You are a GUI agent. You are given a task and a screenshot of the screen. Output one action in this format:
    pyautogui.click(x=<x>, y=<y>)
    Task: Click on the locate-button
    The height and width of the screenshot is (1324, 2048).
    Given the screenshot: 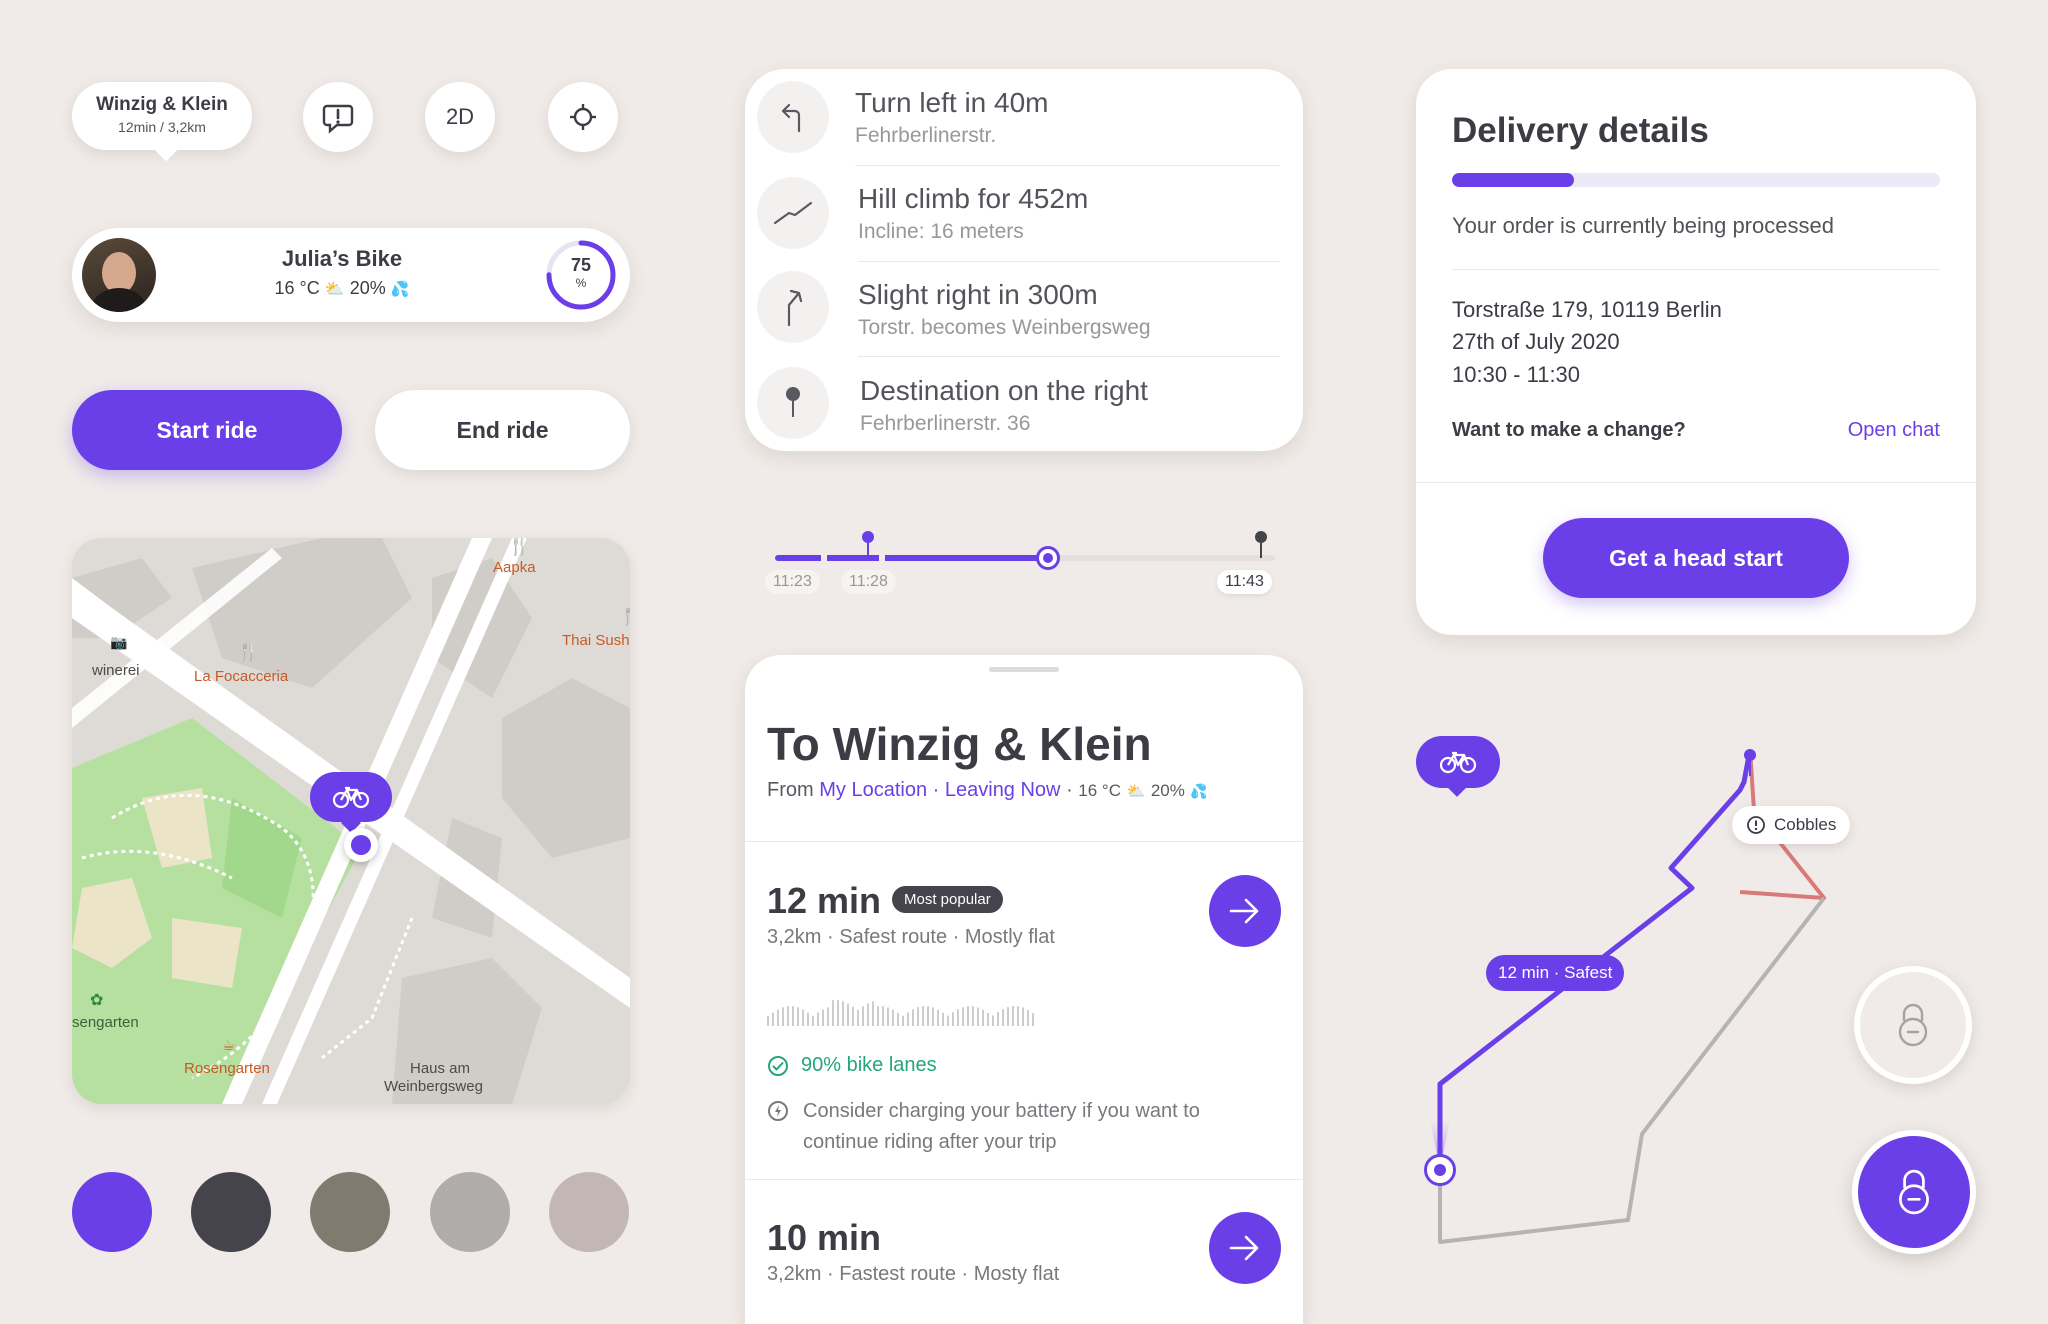 What is the action you would take?
    pyautogui.click(x=583, y=117)
    